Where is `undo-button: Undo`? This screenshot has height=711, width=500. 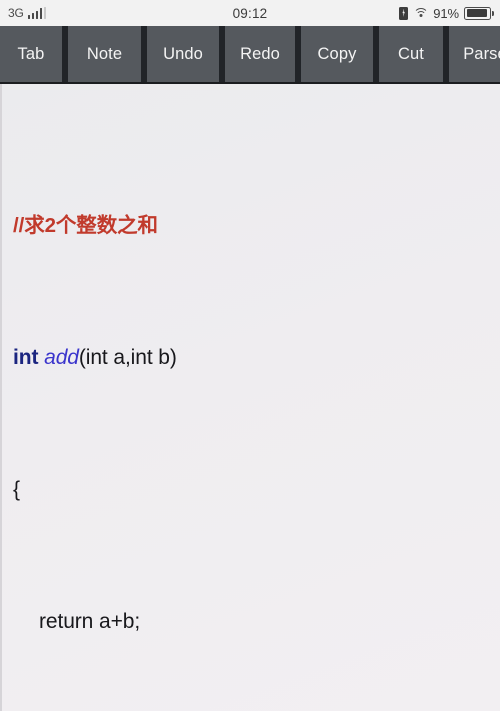
undo-button: Undo is located at coordinates (183, 54).